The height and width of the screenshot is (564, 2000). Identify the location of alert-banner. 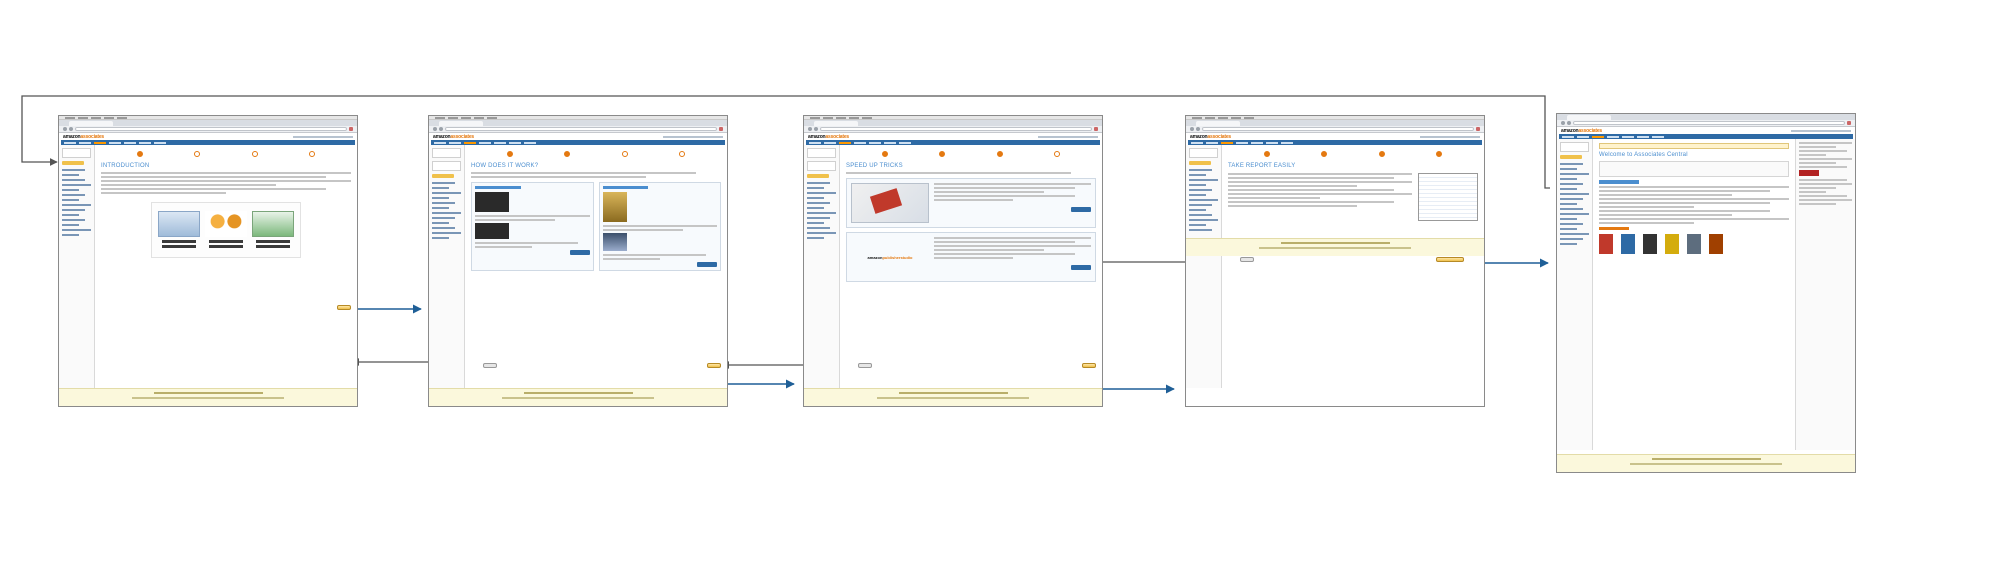
(1694, 146).